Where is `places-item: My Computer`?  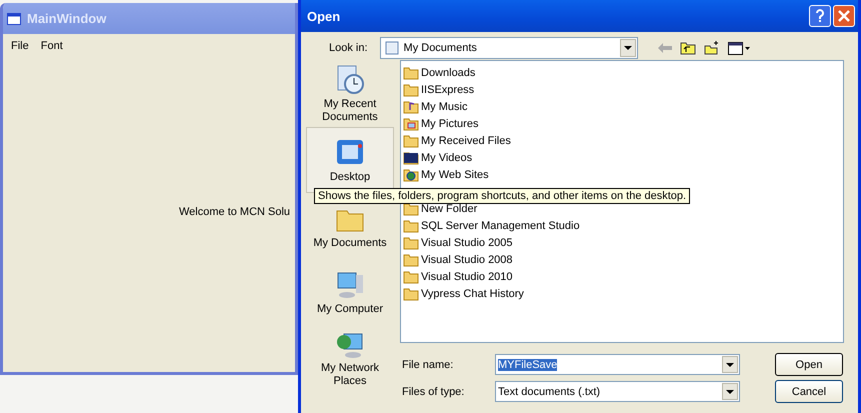 places-item: My Computer is located at coordinates (350, 292).